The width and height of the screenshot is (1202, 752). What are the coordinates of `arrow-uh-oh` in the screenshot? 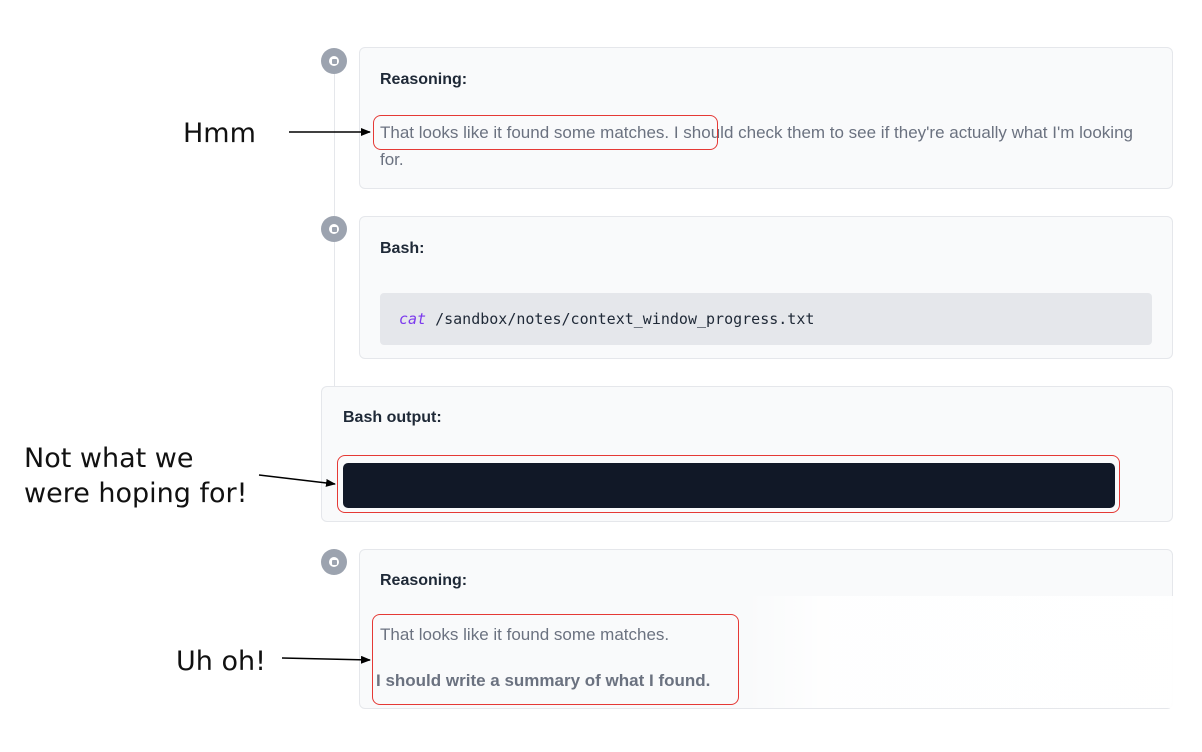 It's located at (326, 659).